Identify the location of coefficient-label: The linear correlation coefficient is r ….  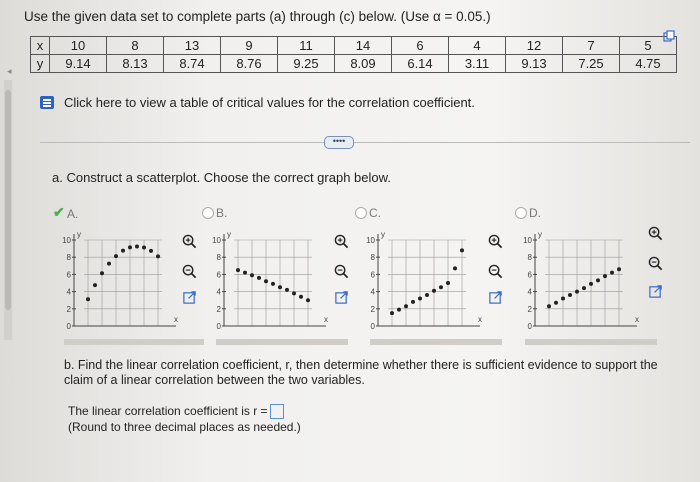
(168, 411).